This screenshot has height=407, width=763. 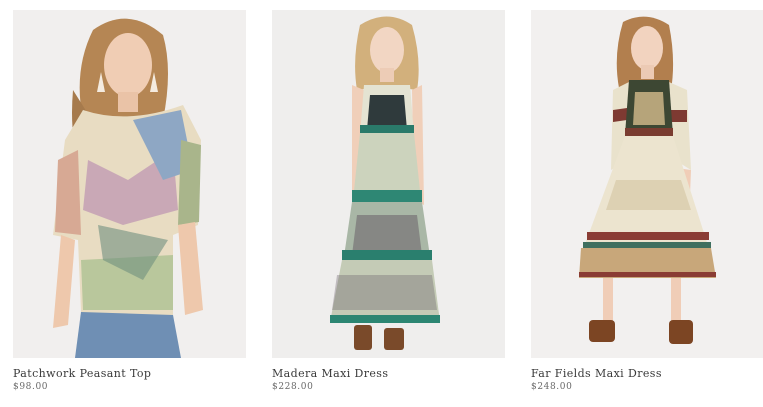 I want to click on product-price: $228.00, so click(x=293, y=387).